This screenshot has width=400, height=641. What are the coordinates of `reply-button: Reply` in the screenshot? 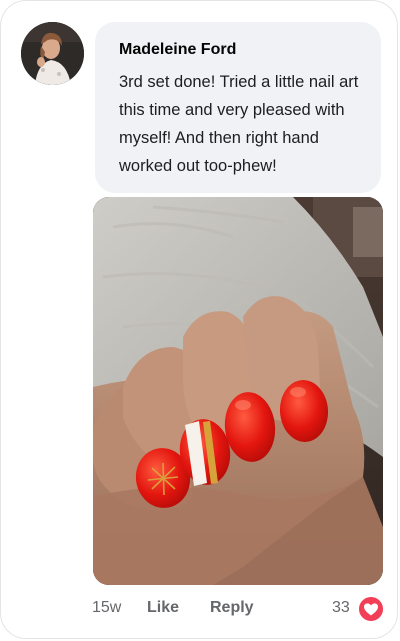 It's located at (232, 608).